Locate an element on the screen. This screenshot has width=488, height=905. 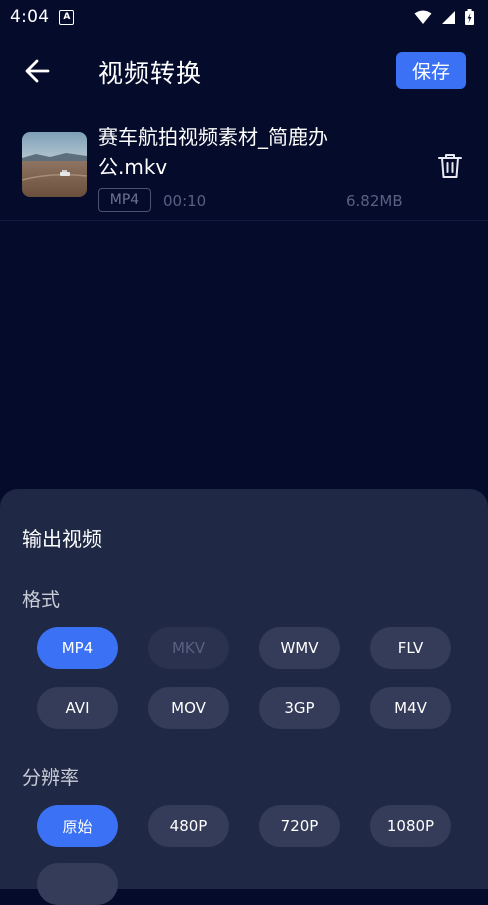
video-thumbnail is located at coordinates (54, 164).